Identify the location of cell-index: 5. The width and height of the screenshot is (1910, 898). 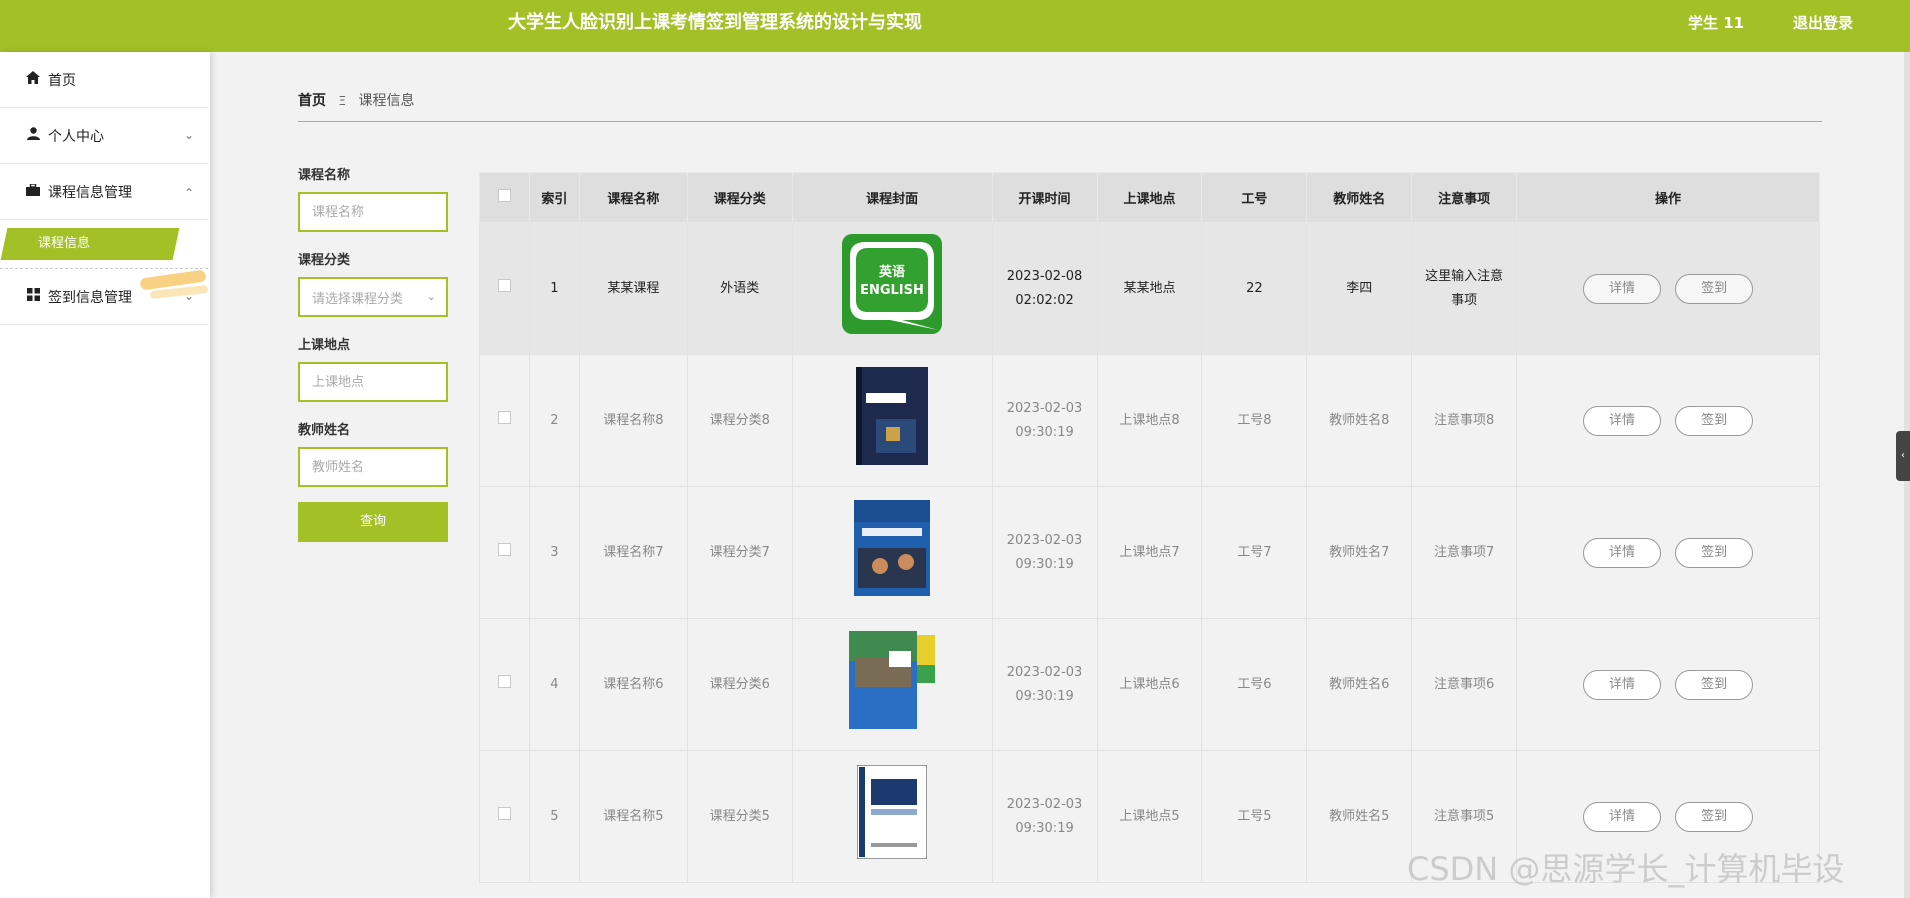
(554, 816).